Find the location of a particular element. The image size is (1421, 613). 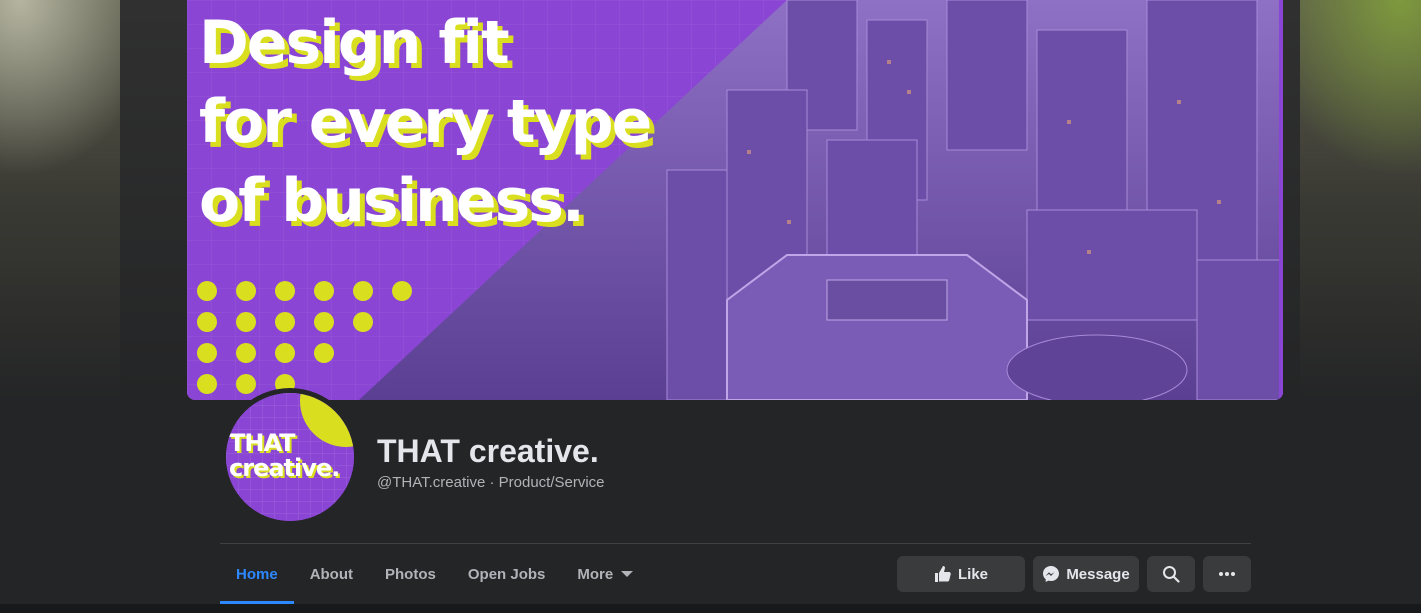

content-area-top is located at coordinates (710, 608).